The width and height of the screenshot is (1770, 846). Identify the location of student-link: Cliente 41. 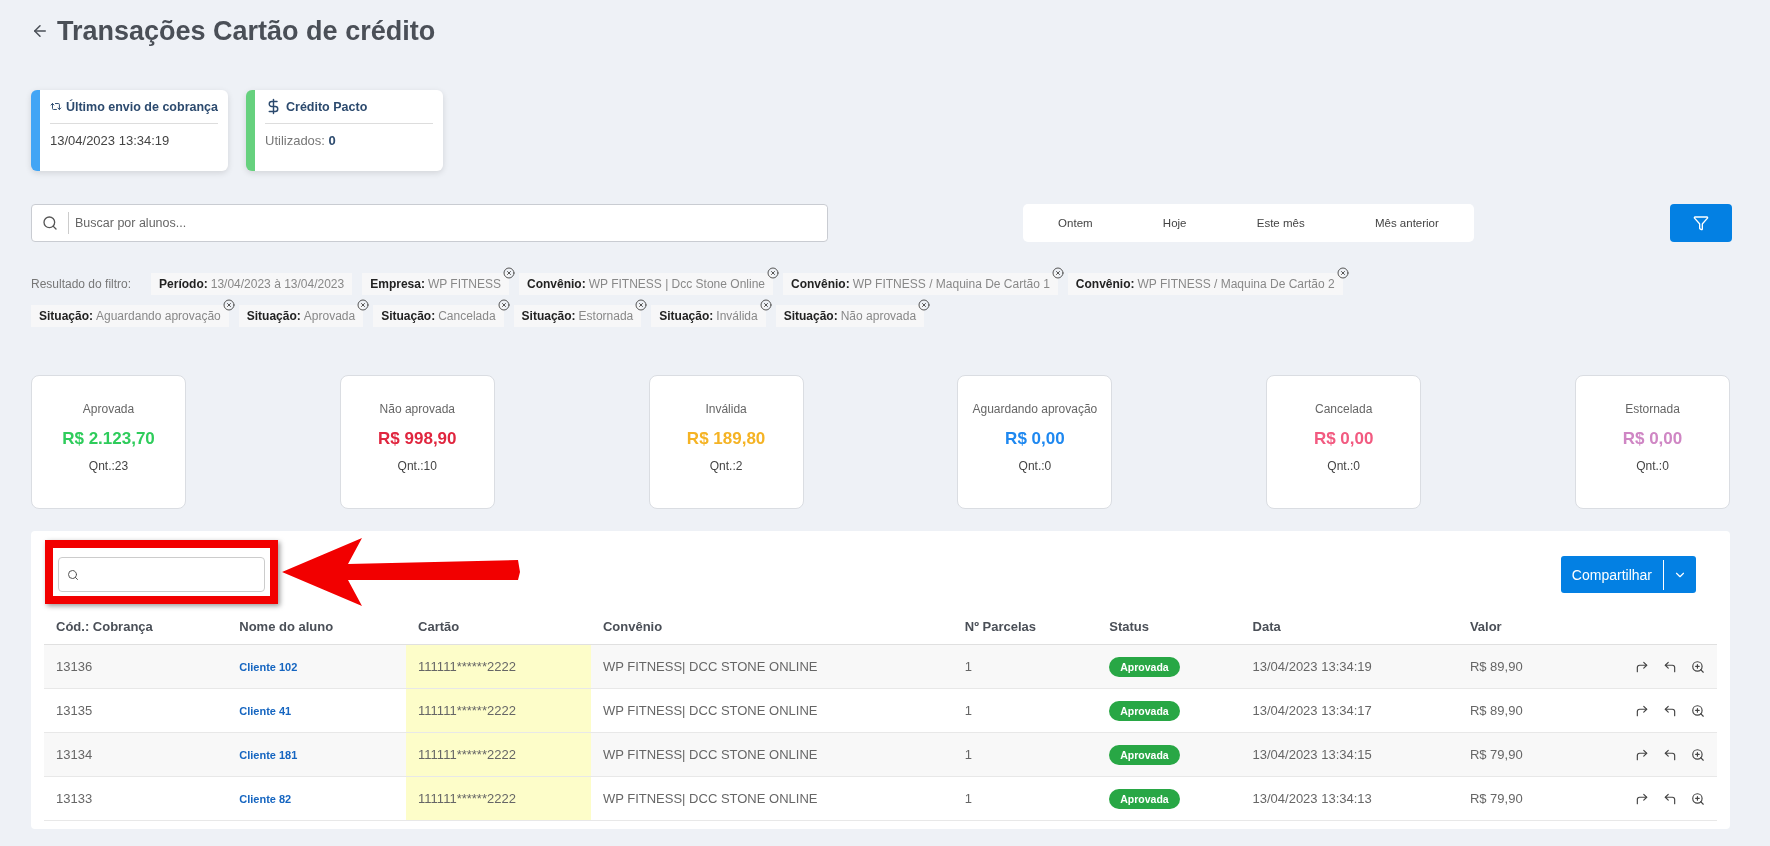
(265, 711).